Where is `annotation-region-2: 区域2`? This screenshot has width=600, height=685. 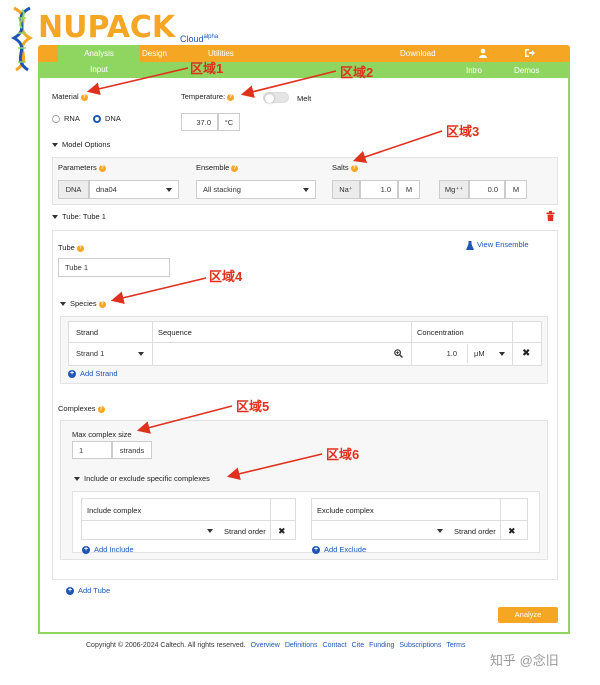
annotation-region-2: 区域2 is located at coordinates (357, 72).